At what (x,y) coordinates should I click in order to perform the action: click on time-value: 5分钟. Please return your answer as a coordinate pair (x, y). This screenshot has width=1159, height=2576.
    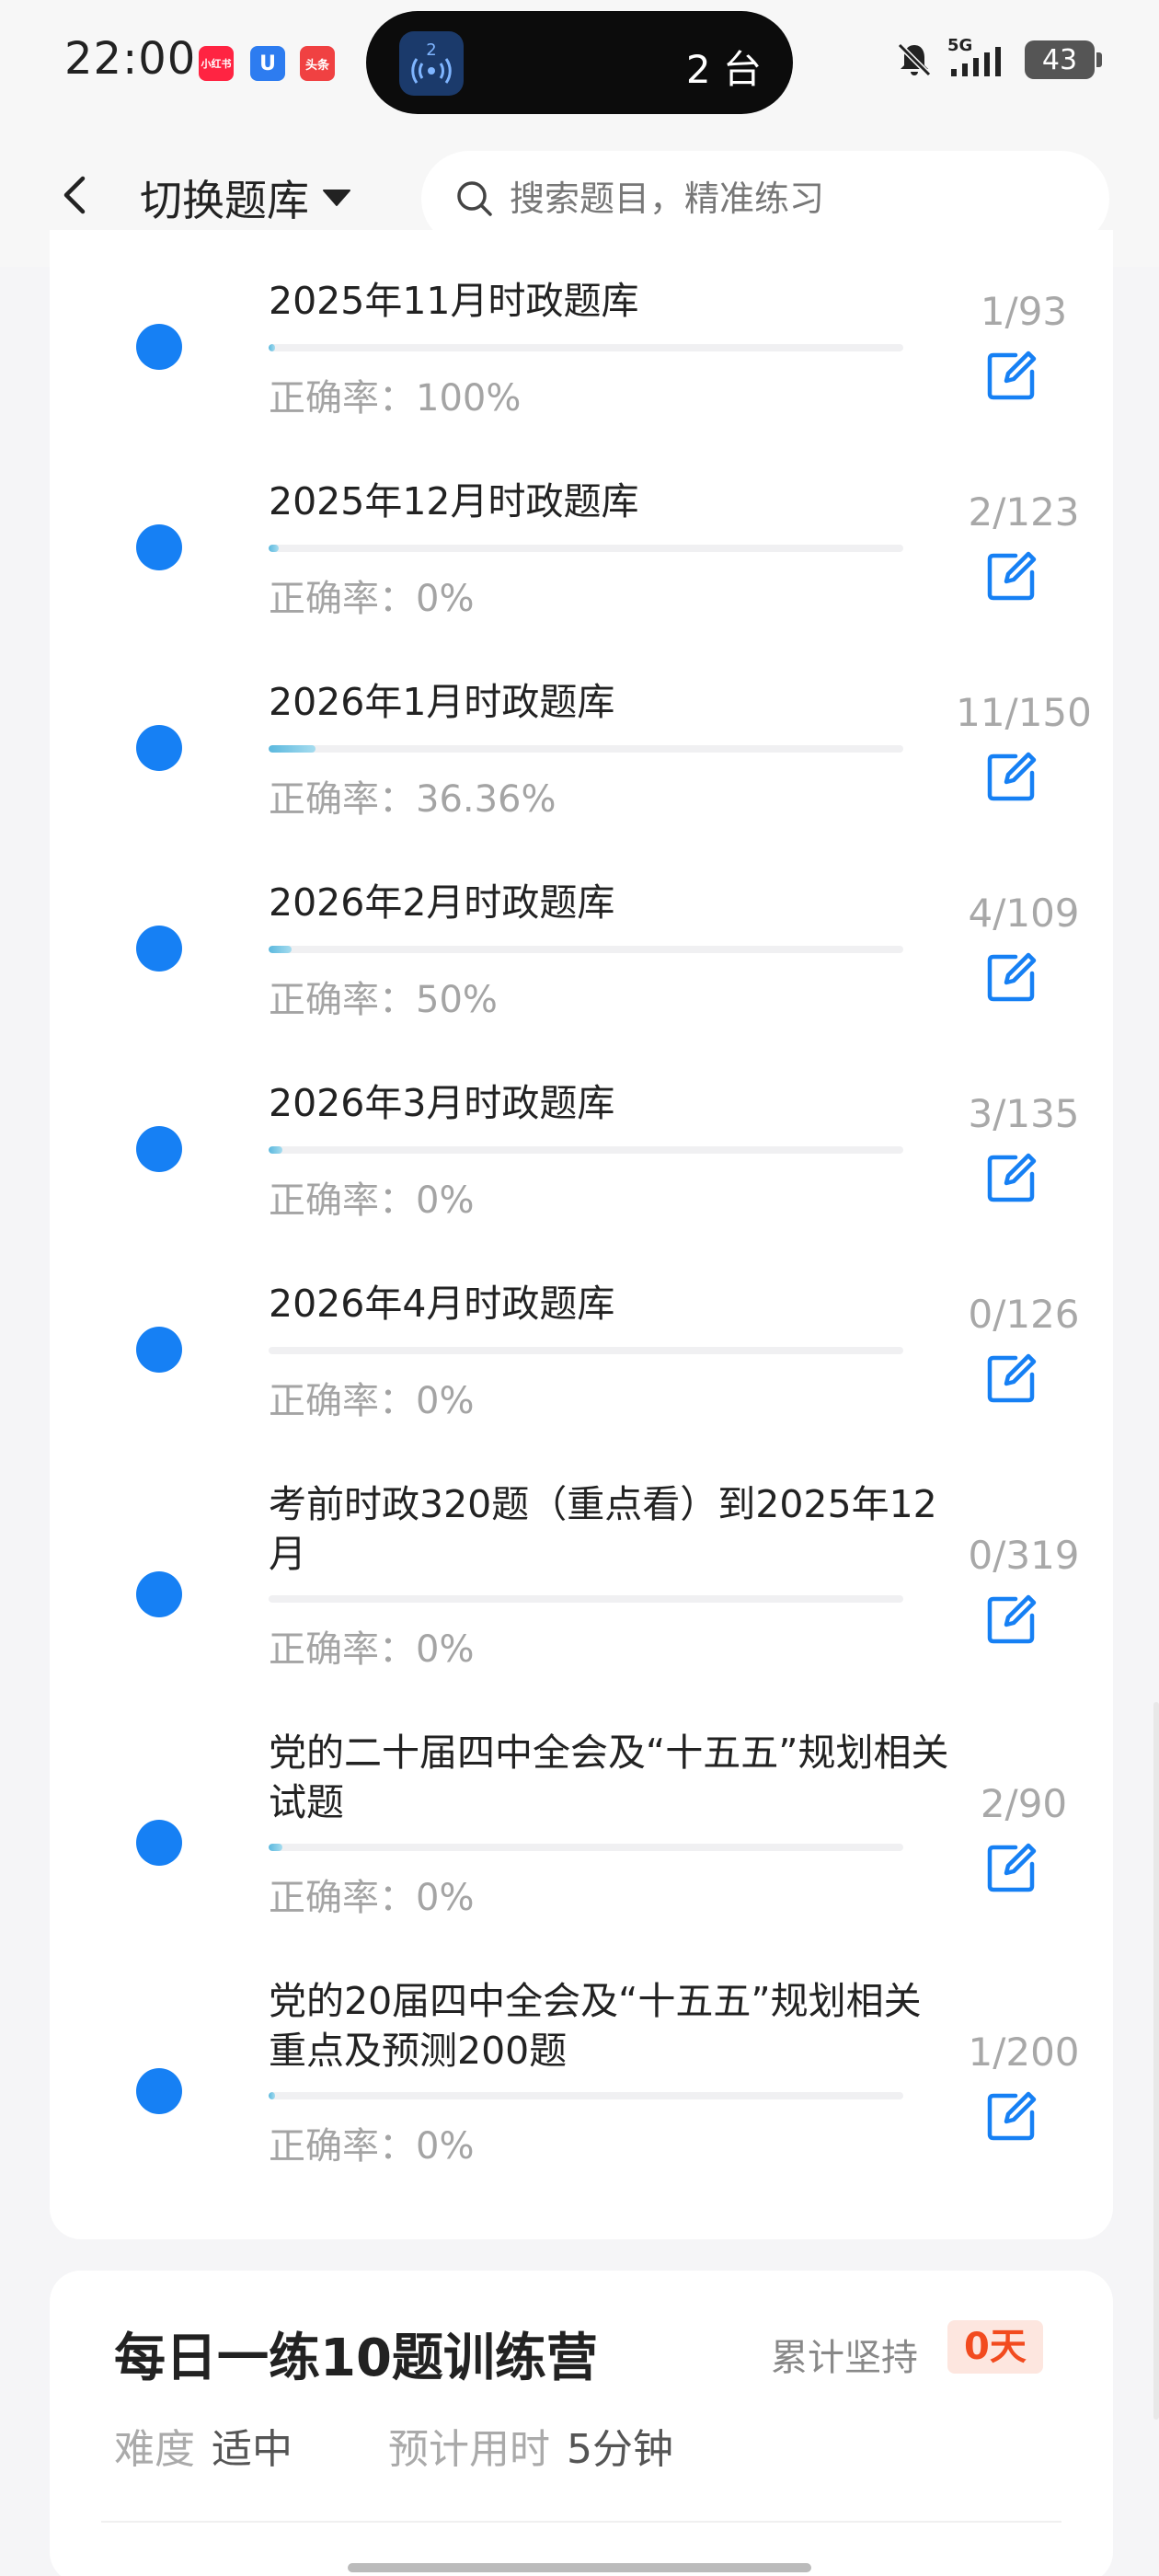
    Looking at the image, I should click on (620, 2449).